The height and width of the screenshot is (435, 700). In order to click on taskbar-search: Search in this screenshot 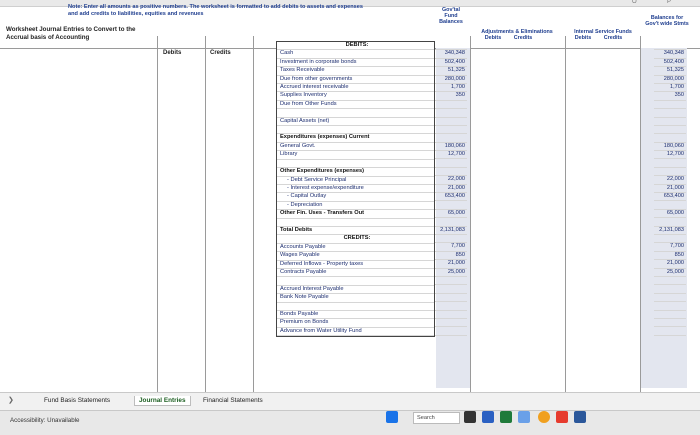, I will do `click(436, 418)`.